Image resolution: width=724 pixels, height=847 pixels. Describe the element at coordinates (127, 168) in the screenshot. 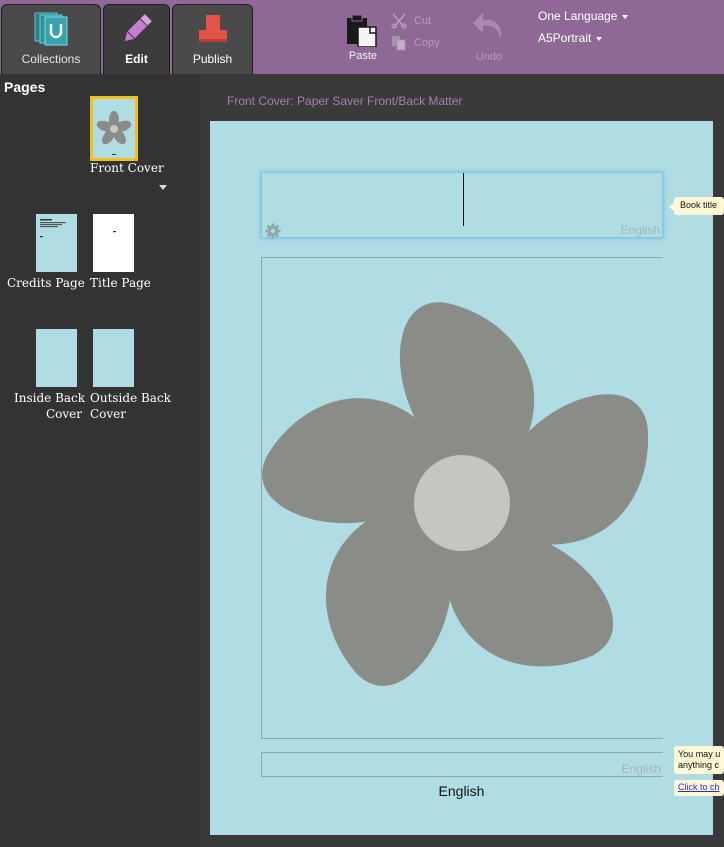

I see `page-caption-front-cover: Front Cover` at that location.